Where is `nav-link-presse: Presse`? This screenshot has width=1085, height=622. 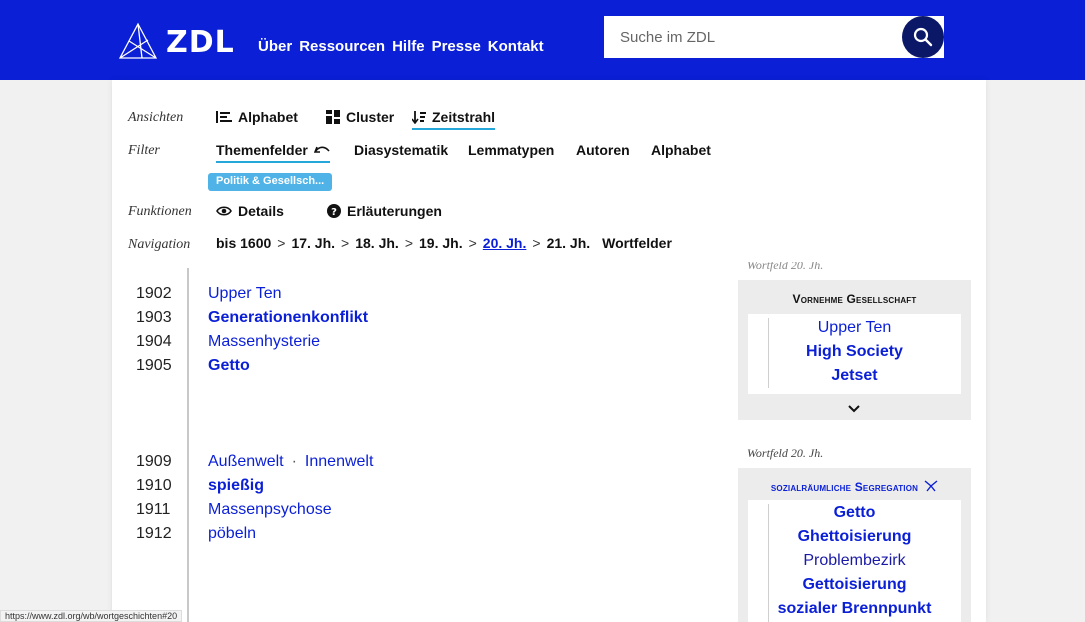
nav-link-presse: Presse is located at coordinates (456, 46).